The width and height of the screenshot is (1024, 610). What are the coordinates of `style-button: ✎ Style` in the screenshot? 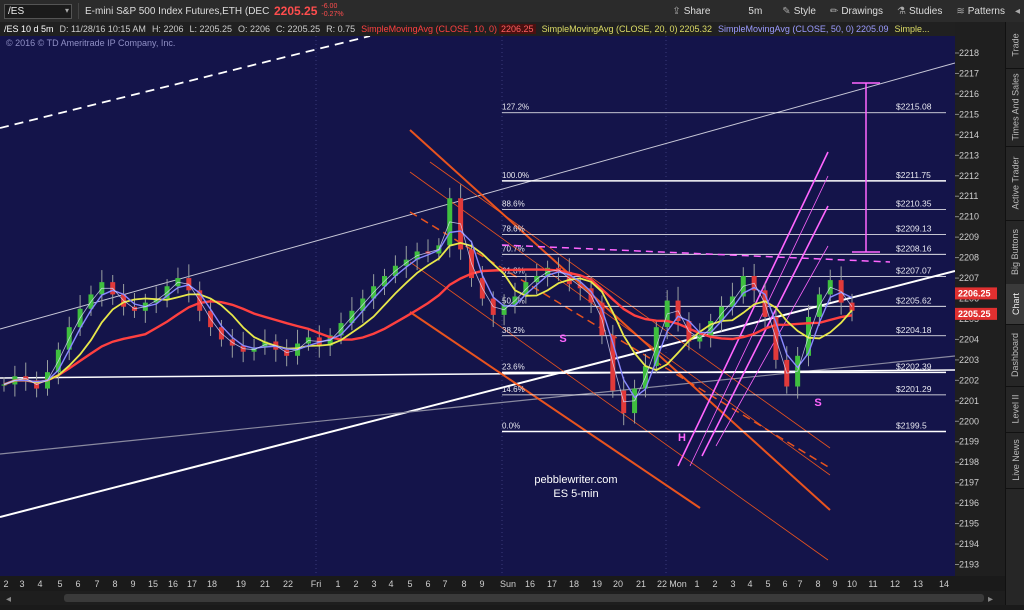 It's located at (799, 11).